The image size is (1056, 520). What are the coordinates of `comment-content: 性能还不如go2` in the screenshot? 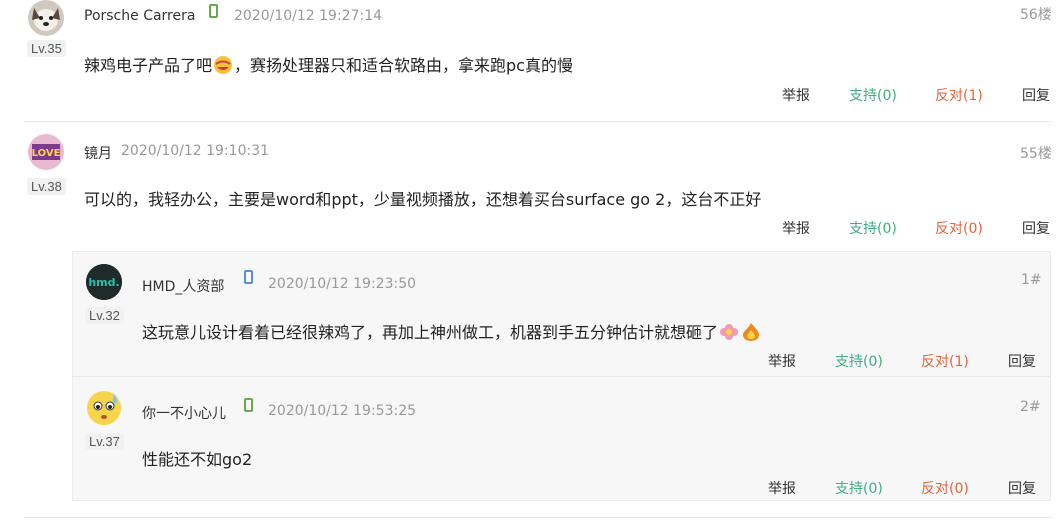 It's located at (197, 459).